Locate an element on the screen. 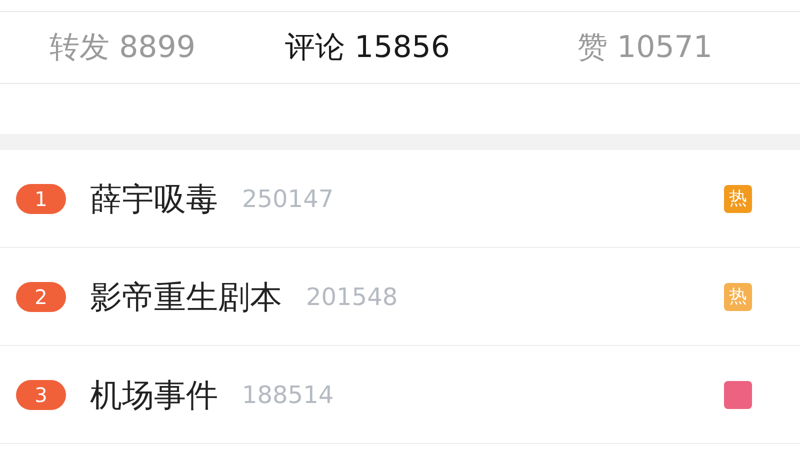  topic-title: 薛宇吸毒 is located at coordinates (154, 198).